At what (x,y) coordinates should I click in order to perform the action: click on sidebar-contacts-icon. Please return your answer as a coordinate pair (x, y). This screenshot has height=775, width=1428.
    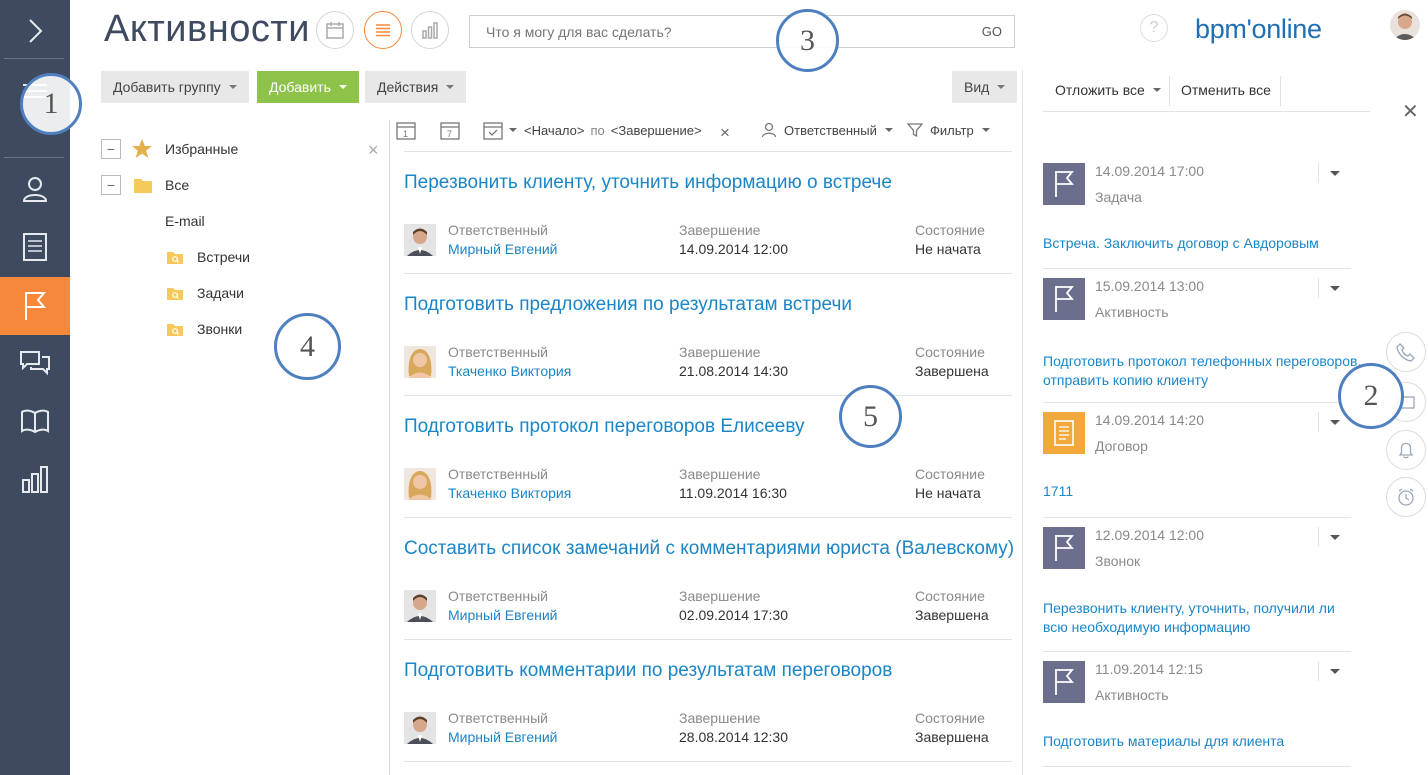
    Looking at the image, I should click on (35, 189).